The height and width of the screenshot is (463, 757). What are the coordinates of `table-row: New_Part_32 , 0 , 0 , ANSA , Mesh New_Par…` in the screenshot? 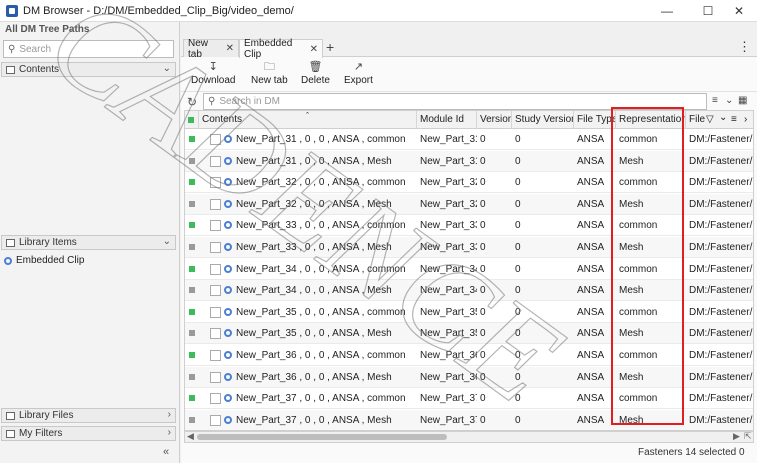 It's located at (469, 204).